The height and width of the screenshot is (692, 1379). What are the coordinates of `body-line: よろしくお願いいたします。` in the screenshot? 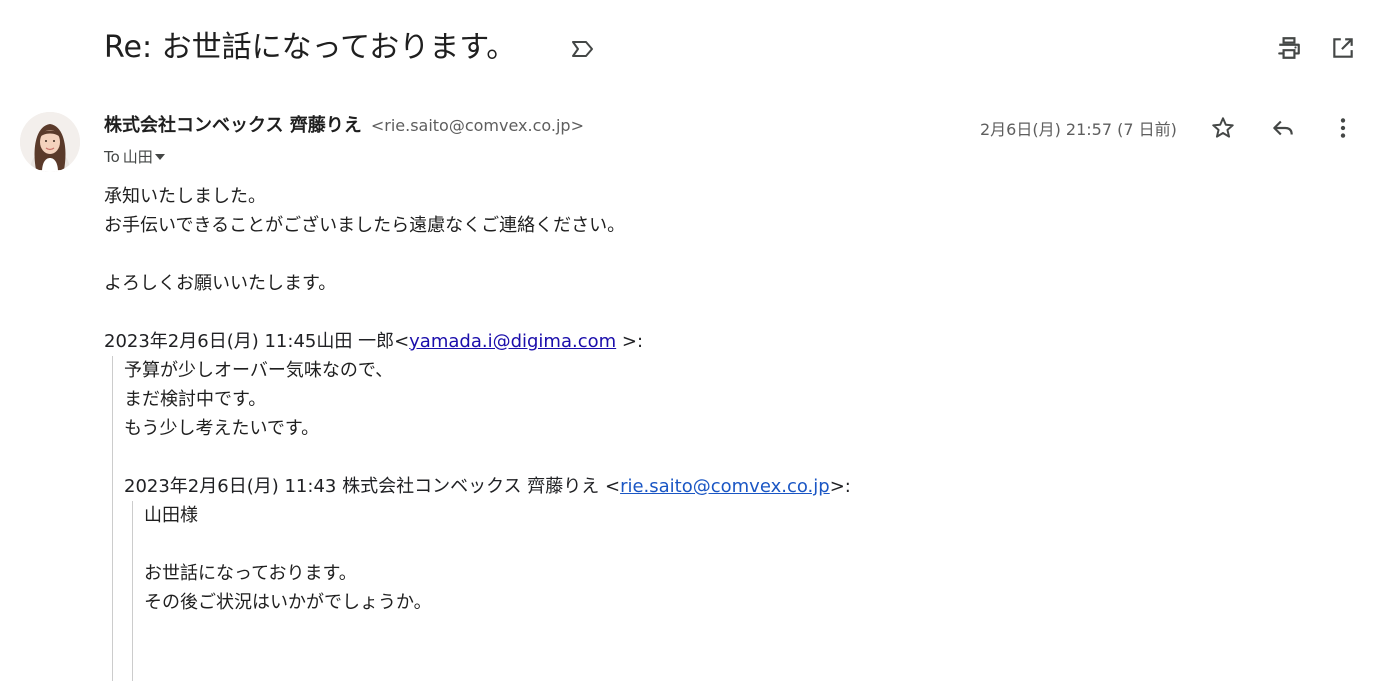 It's located at (220, 283).